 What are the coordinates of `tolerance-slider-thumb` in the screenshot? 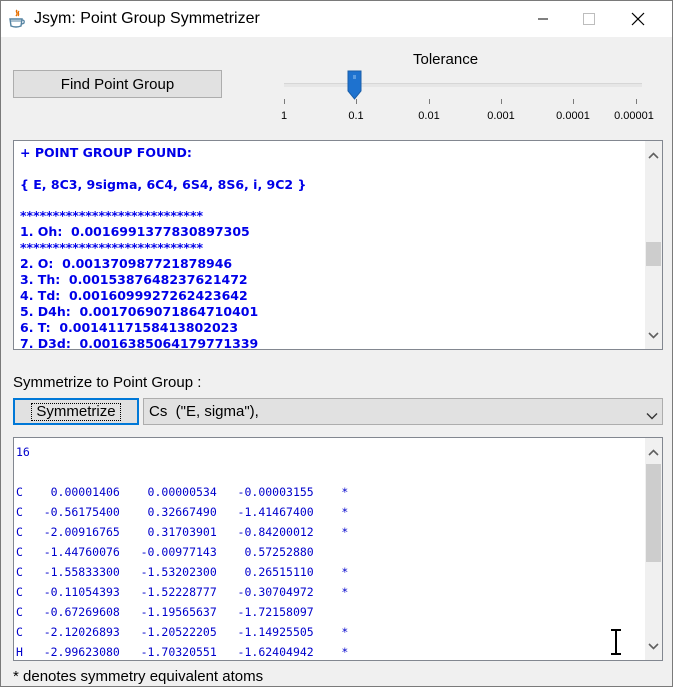 It's located at (354, 85).